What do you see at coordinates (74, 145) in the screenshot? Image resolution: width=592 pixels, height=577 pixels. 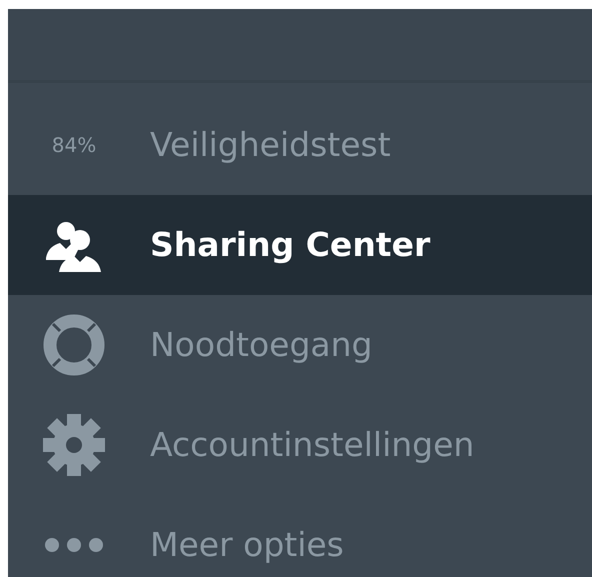 I see `score-percent: 84%` at bounding box center [74, 145].